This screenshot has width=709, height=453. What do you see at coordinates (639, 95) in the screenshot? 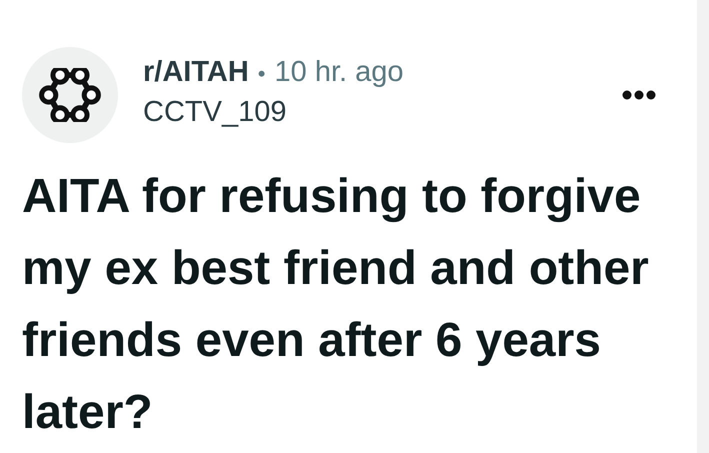
I see `more-icon` at bounding box center [639, 95].